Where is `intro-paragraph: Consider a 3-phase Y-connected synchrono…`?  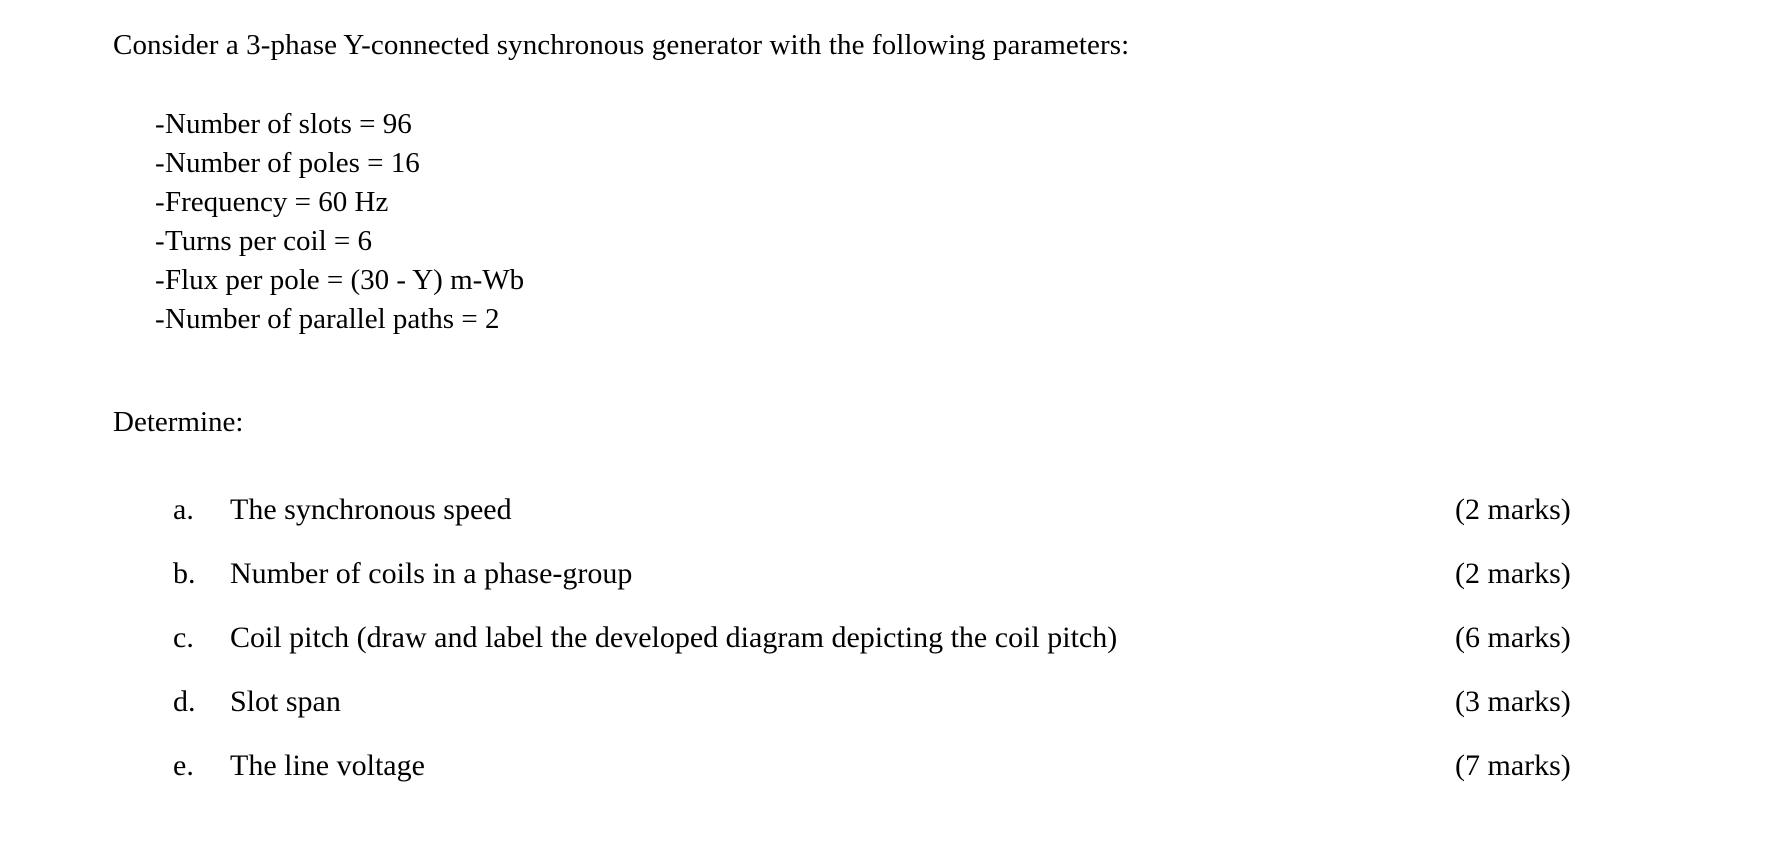 intro-paragraph: Consider a 3-phase Y-connected synchrono… is located at coordinates (621, 45).